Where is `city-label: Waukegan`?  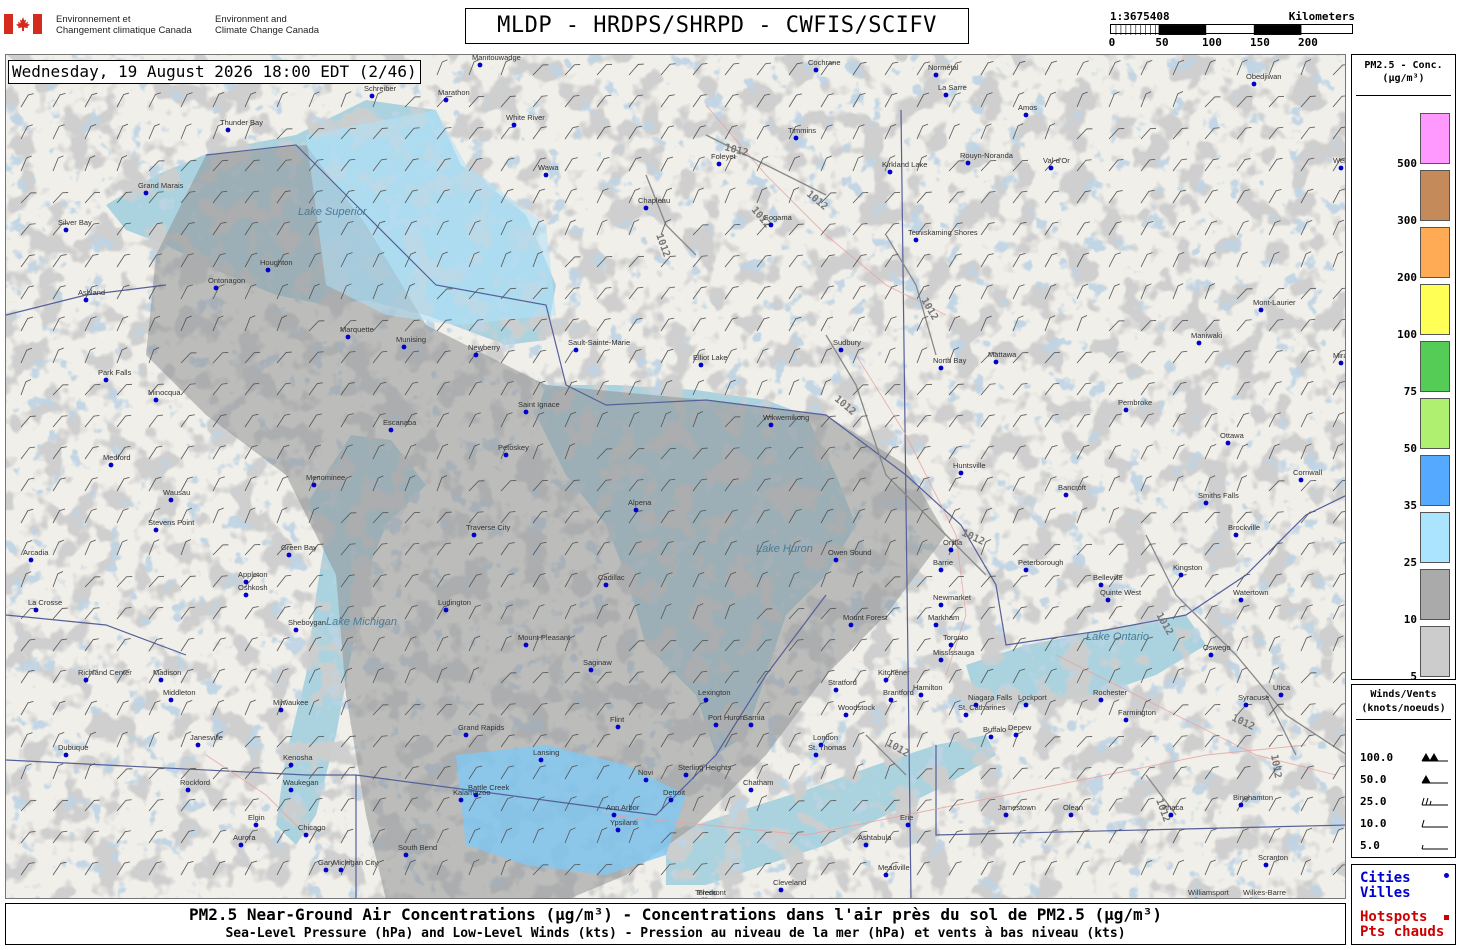 city-label: Waukegan is located at coordinates (301, 782).